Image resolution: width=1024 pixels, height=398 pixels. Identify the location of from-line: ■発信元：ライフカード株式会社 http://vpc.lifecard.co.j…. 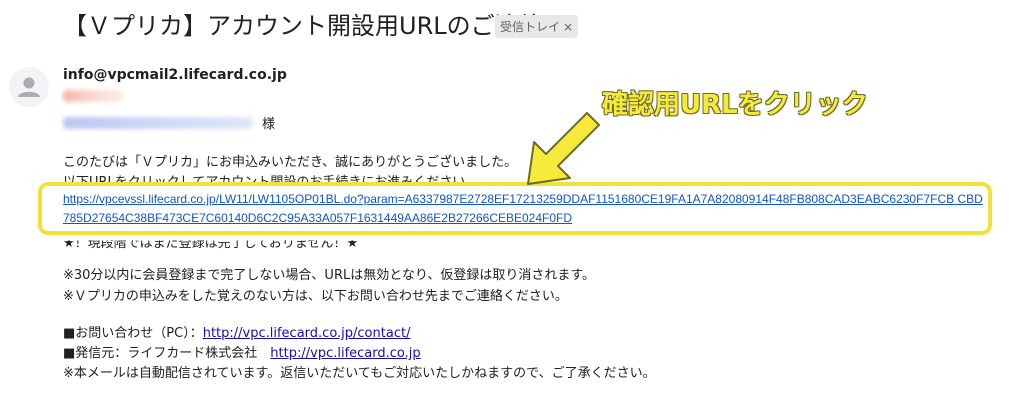
(242, 351).